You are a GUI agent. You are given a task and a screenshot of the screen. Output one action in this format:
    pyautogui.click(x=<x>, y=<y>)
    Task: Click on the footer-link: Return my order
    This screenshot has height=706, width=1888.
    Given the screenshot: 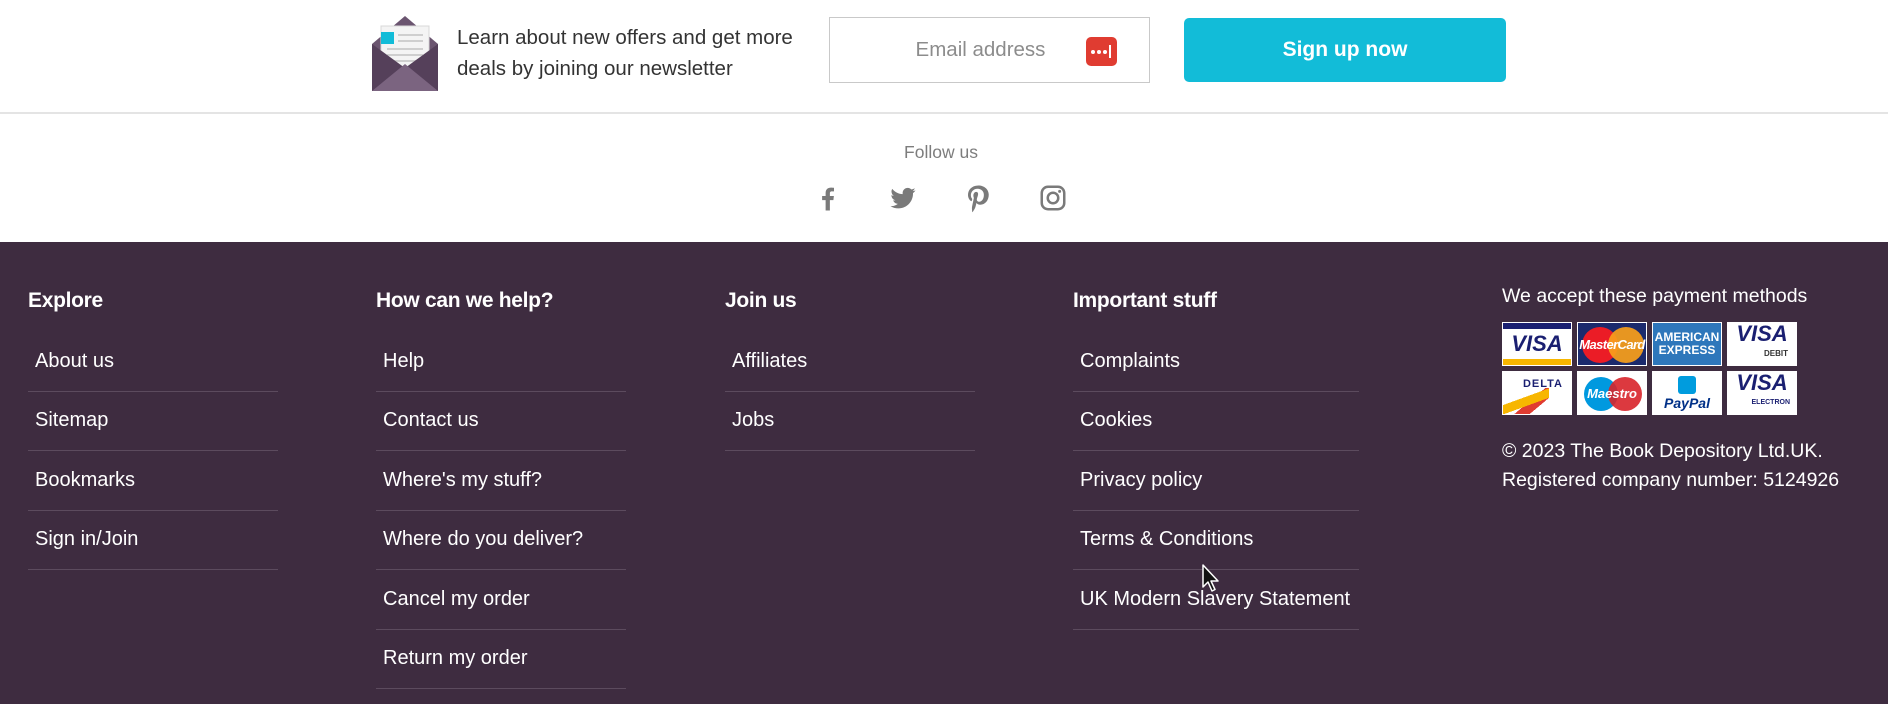 What is the action you would take?
    pyautogui.click(x=501, y=659)
    